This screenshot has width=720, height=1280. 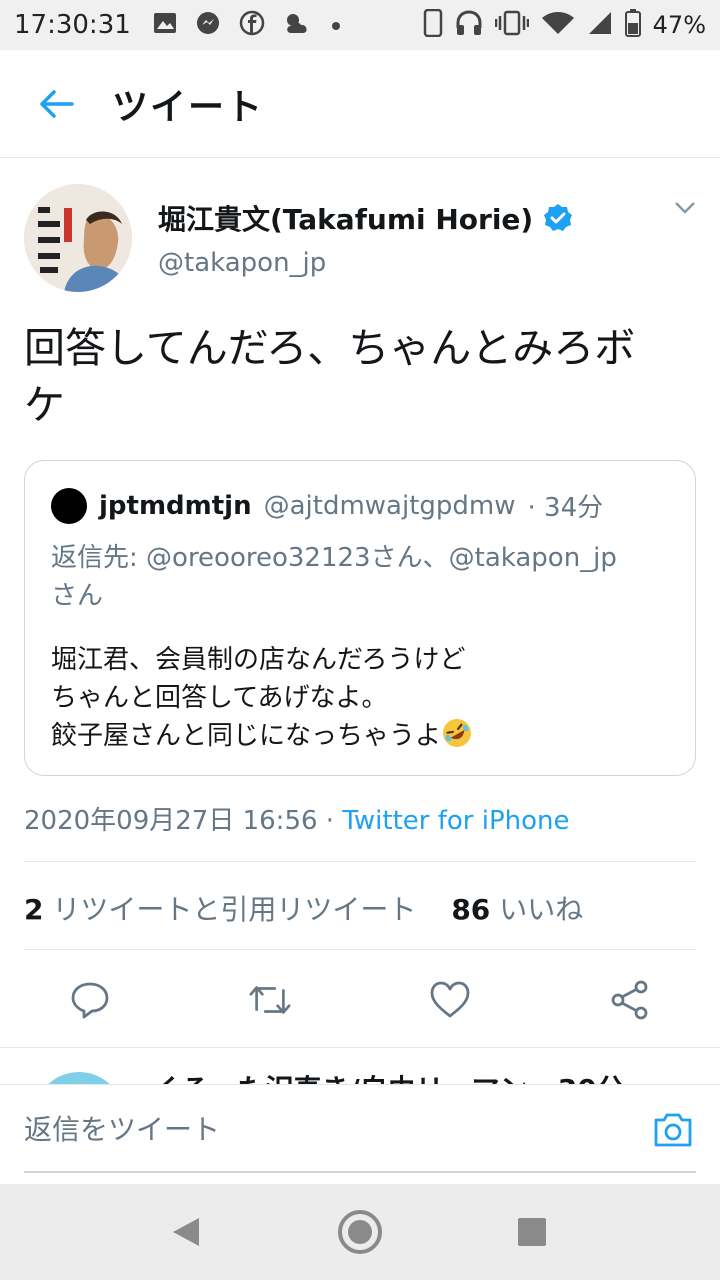 I want to click on tweet-source-link: Twitter for iPhone, so click(x=455, y=821).